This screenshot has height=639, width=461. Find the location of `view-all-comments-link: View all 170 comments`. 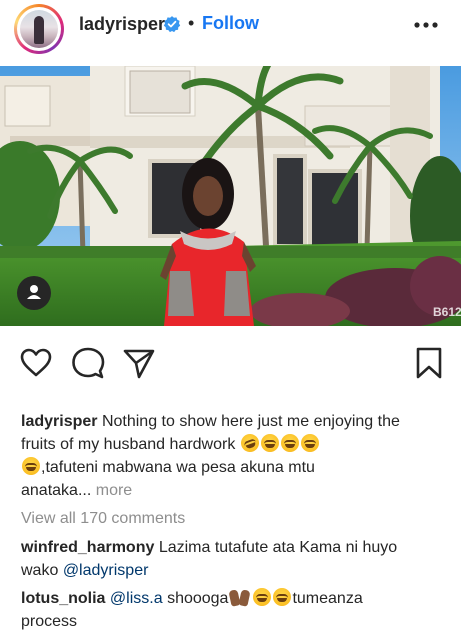

view-all-comments-link: View all 170 comments is located at coordinates (103, 518).